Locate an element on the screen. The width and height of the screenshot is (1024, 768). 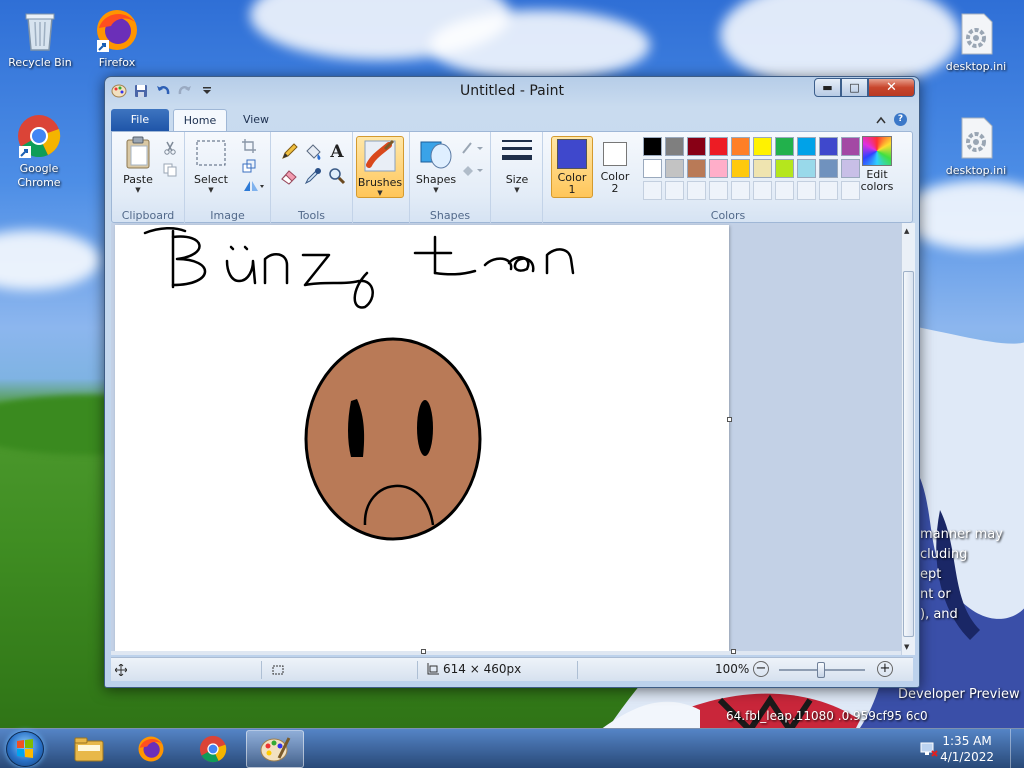
shapes-dropdown-icon: ▼ is located at coordinates (436, 190).